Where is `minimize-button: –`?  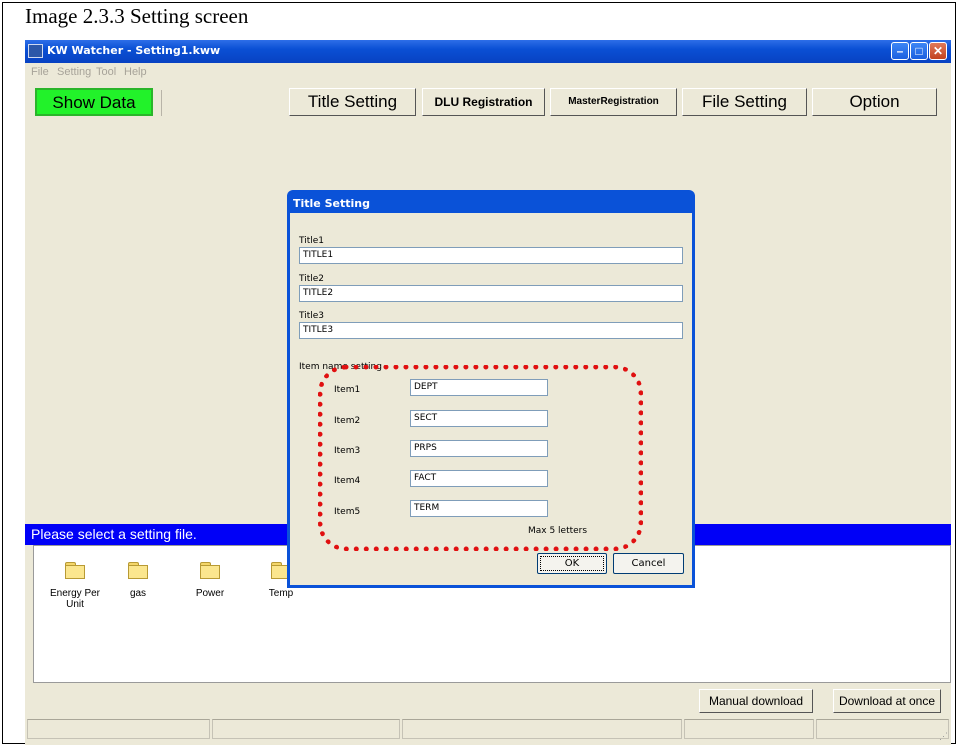
minimize-button: – is located at coordinates (900, 51).